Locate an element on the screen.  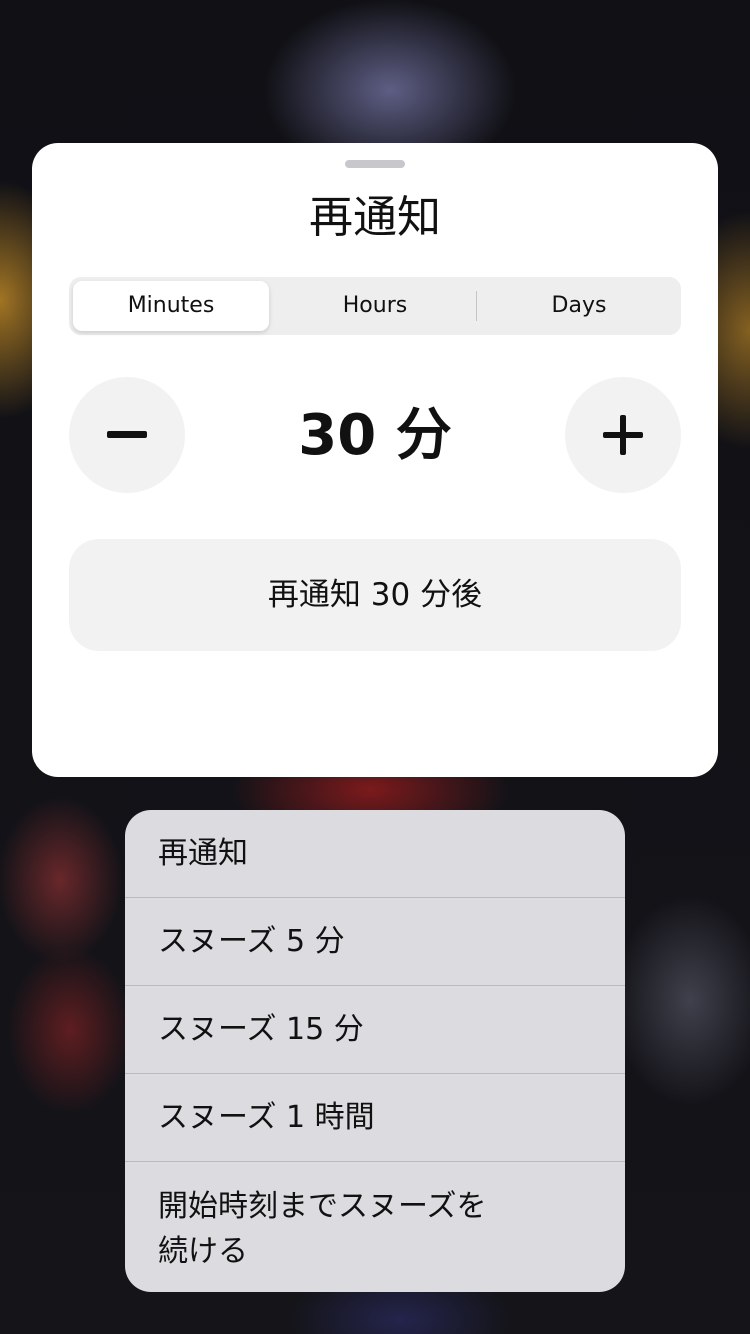
menu-item-snooze-until-start: 開始時刻までスヌーズを 続ける is located at coordinates (375, 1218).